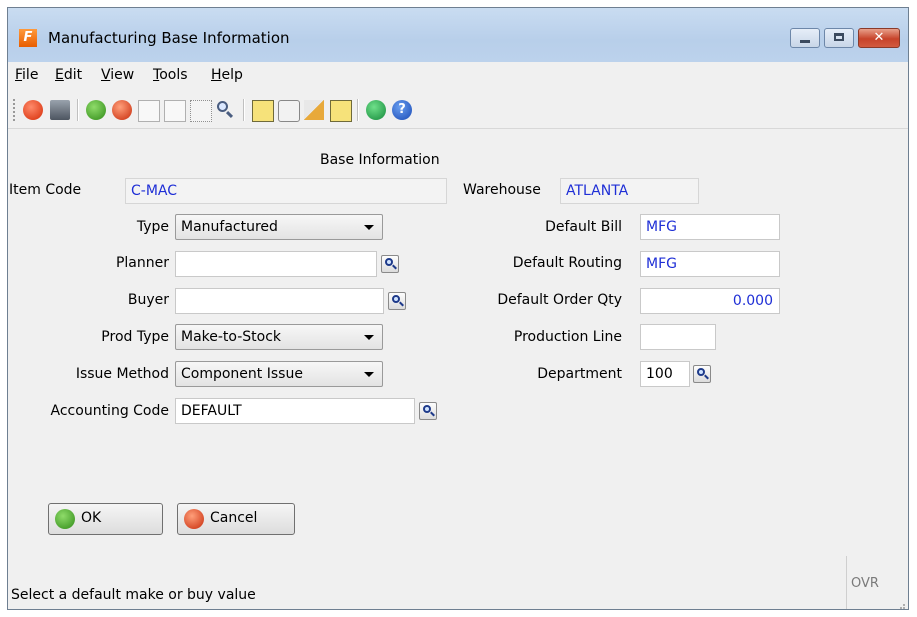 The width and height of the screenshot is (917, 617). Describe the element at coordinates (286, 191) in the screenshot. I see `item-code-field: C-MAC` at that location.